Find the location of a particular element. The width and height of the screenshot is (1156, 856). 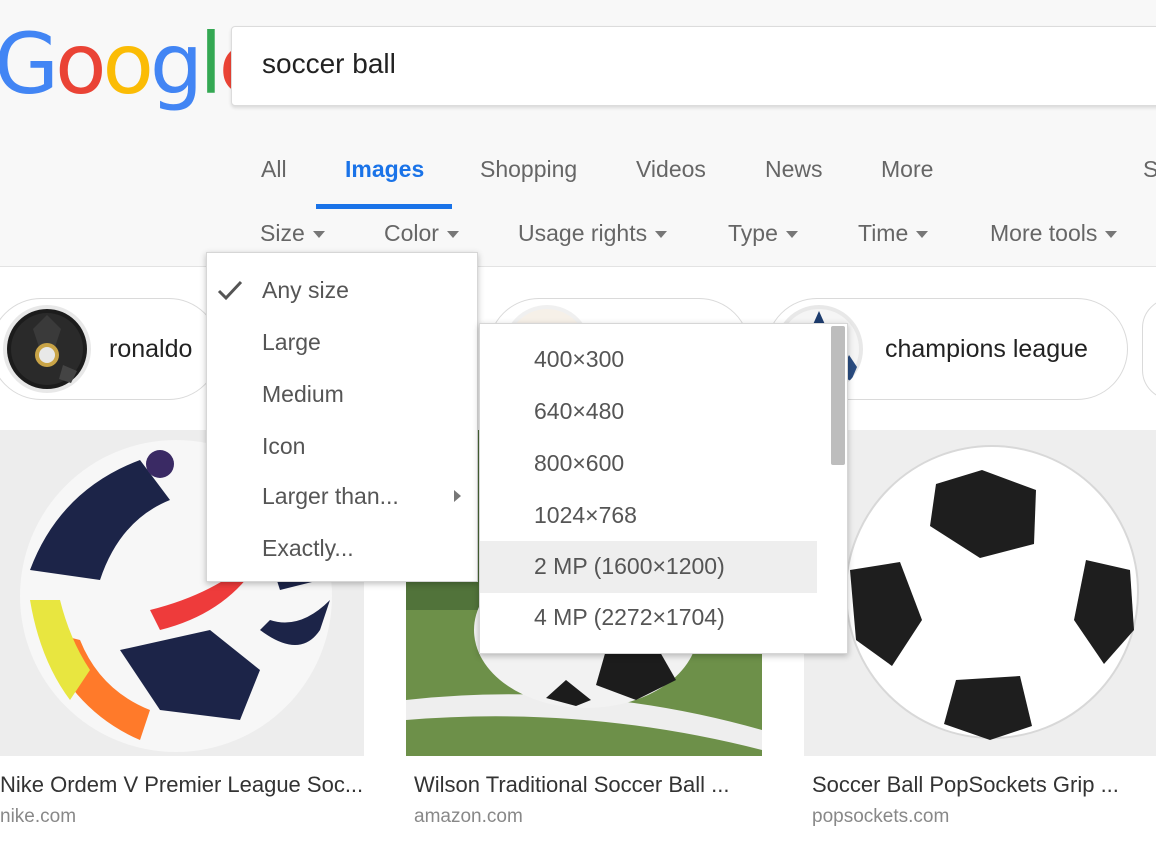

tool-label: Color is located at coordinates (411, 233).